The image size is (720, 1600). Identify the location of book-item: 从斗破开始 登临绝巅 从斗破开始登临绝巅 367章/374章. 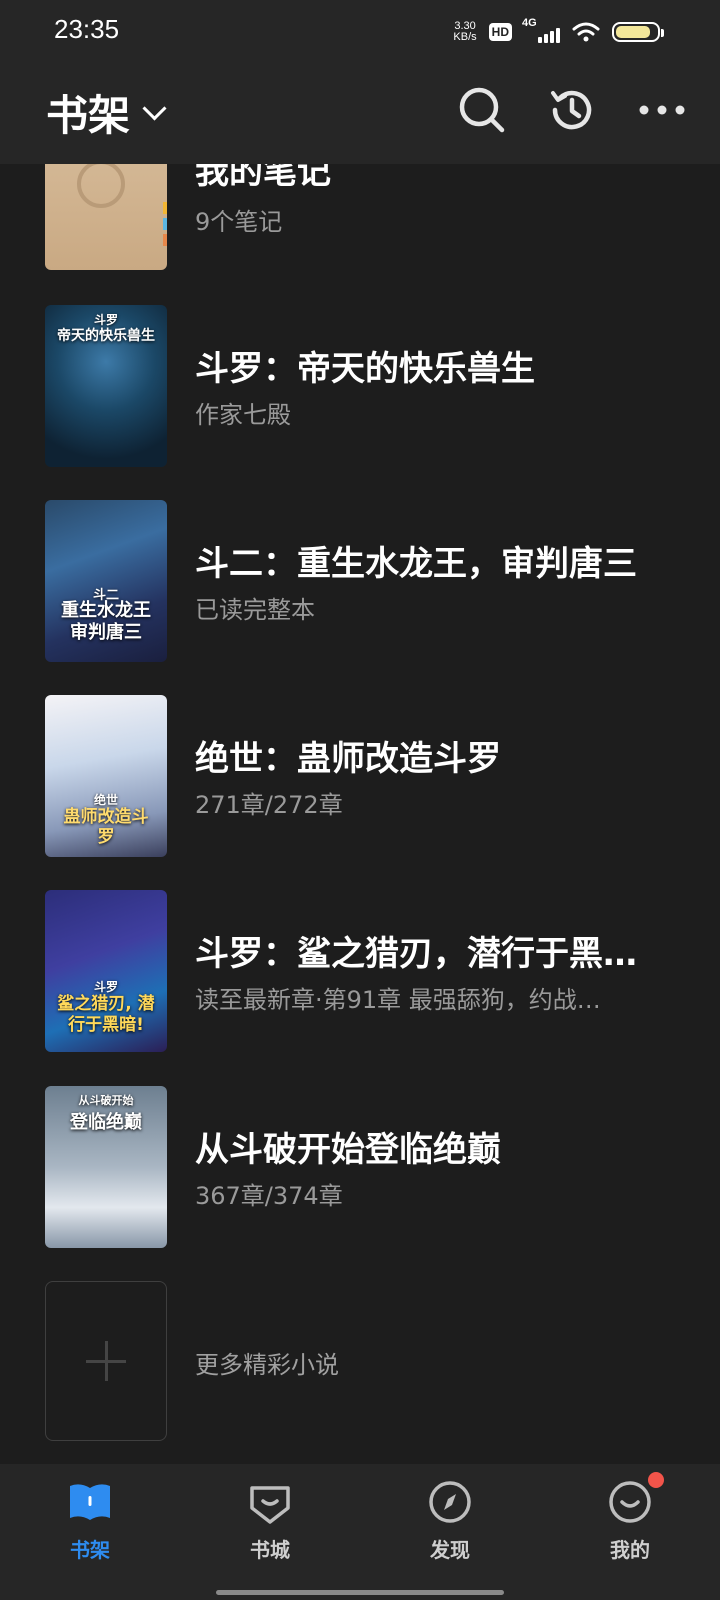
(360, 1168).